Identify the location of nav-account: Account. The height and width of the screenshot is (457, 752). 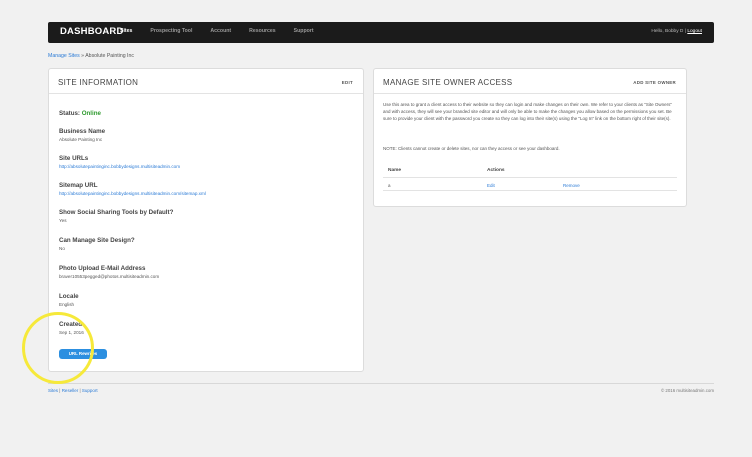
(220, 31).